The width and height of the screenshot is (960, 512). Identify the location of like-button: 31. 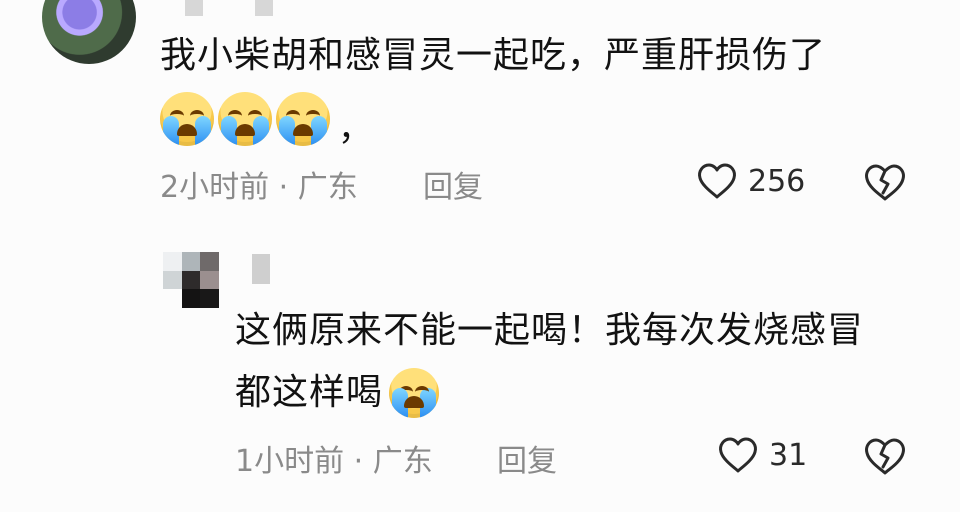
(762, 455).